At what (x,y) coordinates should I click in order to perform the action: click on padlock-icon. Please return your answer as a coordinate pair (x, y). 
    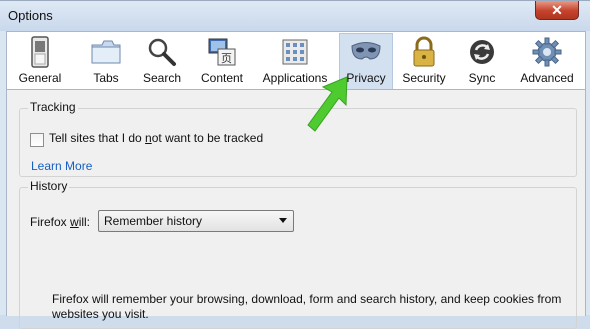
    Looking at the image, I should click on (424, 52).